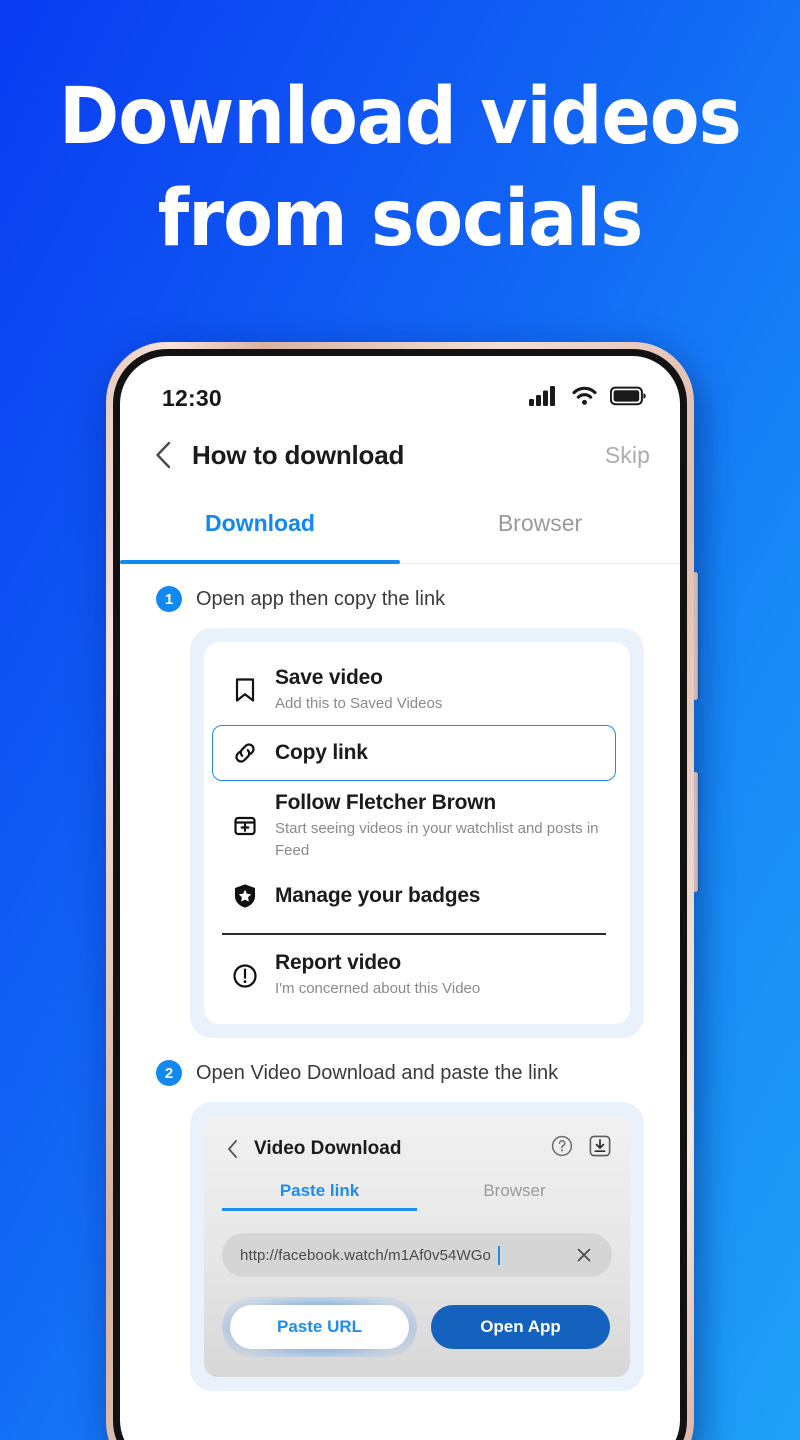 The width and height of the screenshot is (800, 1440). What do you see at coordinates (540, 532) in the screenshot?
I see `tab-browser: Browser` at bounding box center [540, 532].